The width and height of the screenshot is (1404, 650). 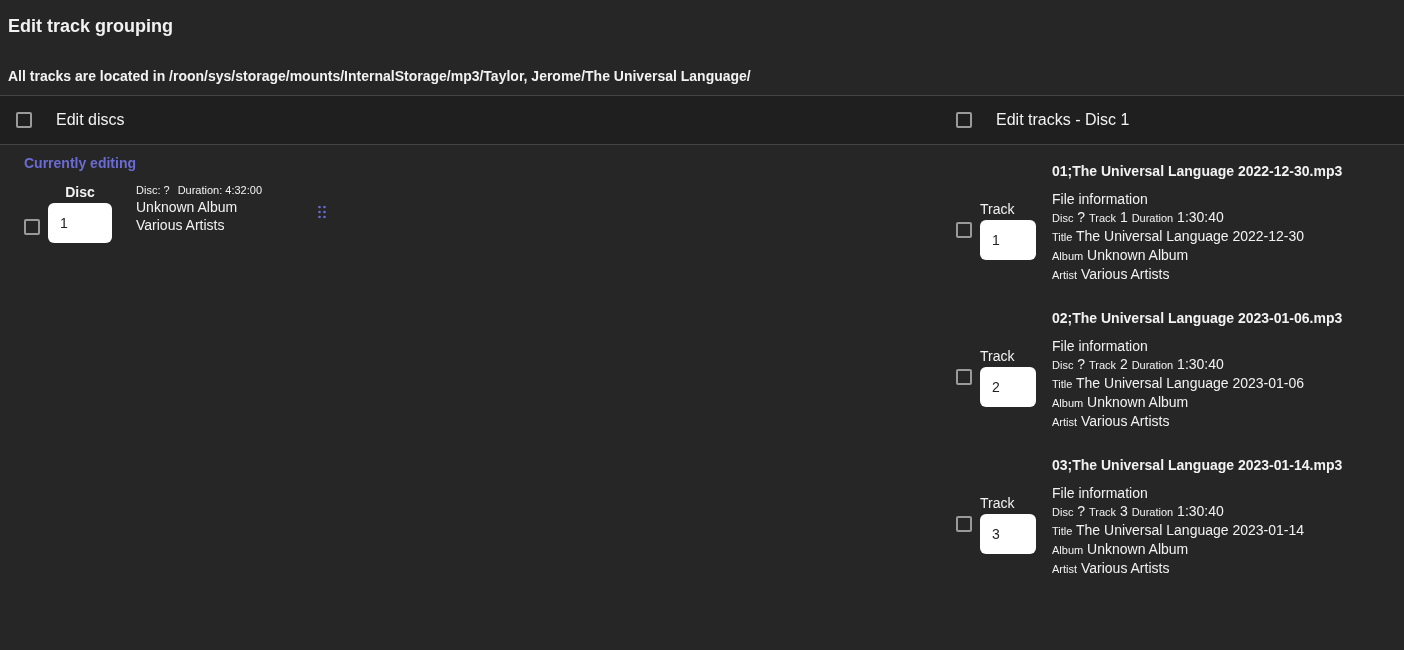 What do you see at coordinates (1063, 119) in the screenshot?
I see `panel-header: Edit tracks - Disc 1` at bounding box center [1063, 119].